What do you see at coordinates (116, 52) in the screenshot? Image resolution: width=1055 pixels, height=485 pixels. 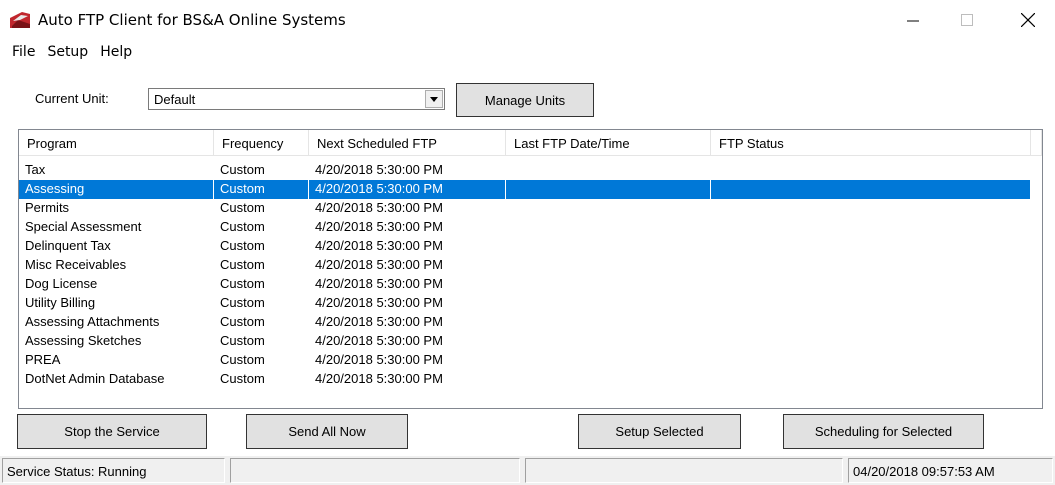 I see `menu-help: Help` at bounding box center [116, 52].